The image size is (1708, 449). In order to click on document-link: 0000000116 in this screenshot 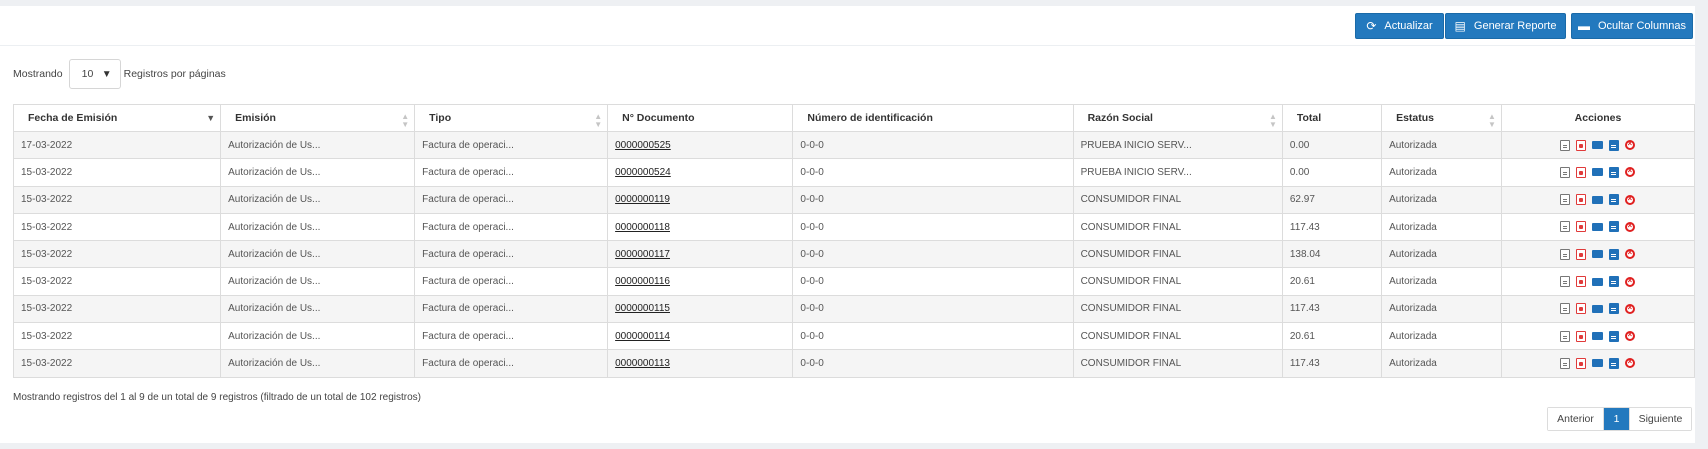, I will do `click(642, 281)`.